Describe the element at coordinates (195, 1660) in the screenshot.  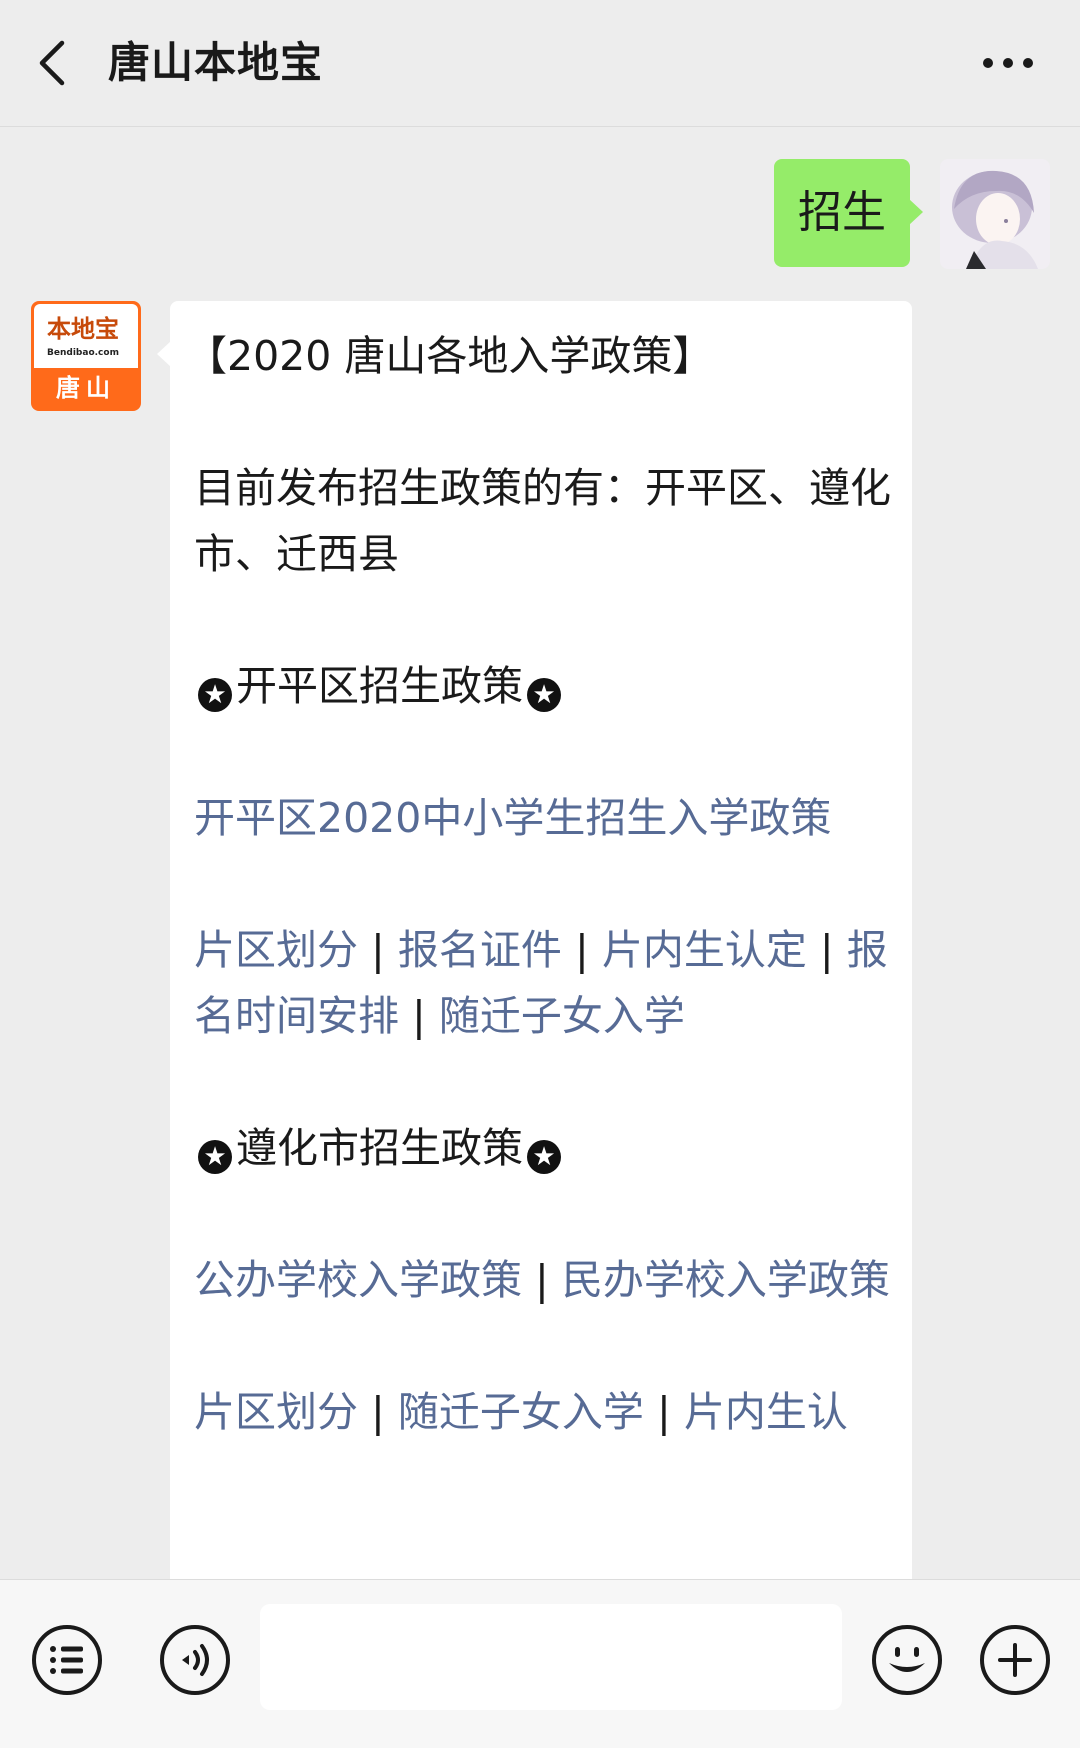
I see `voice-icon` at that location.